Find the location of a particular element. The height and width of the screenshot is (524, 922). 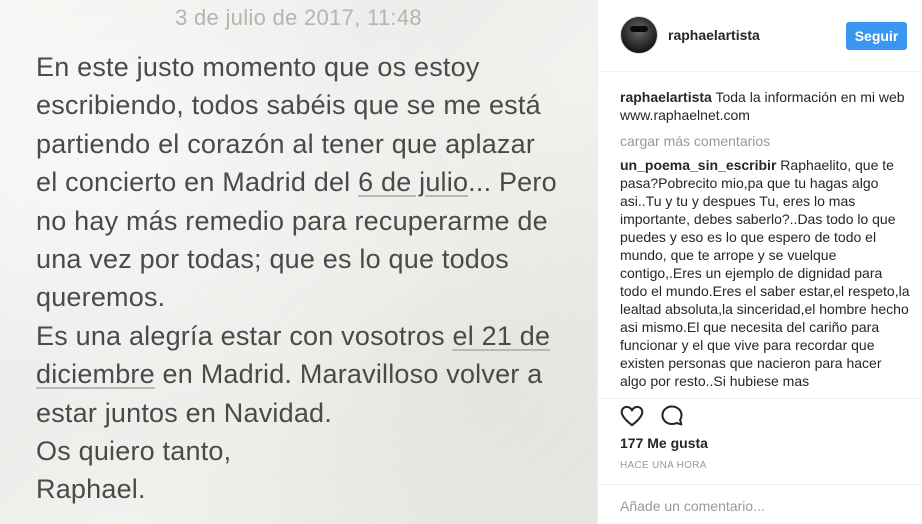

note-line: no hay más remedio para recuperarme de is located at coordinates (292, 220).